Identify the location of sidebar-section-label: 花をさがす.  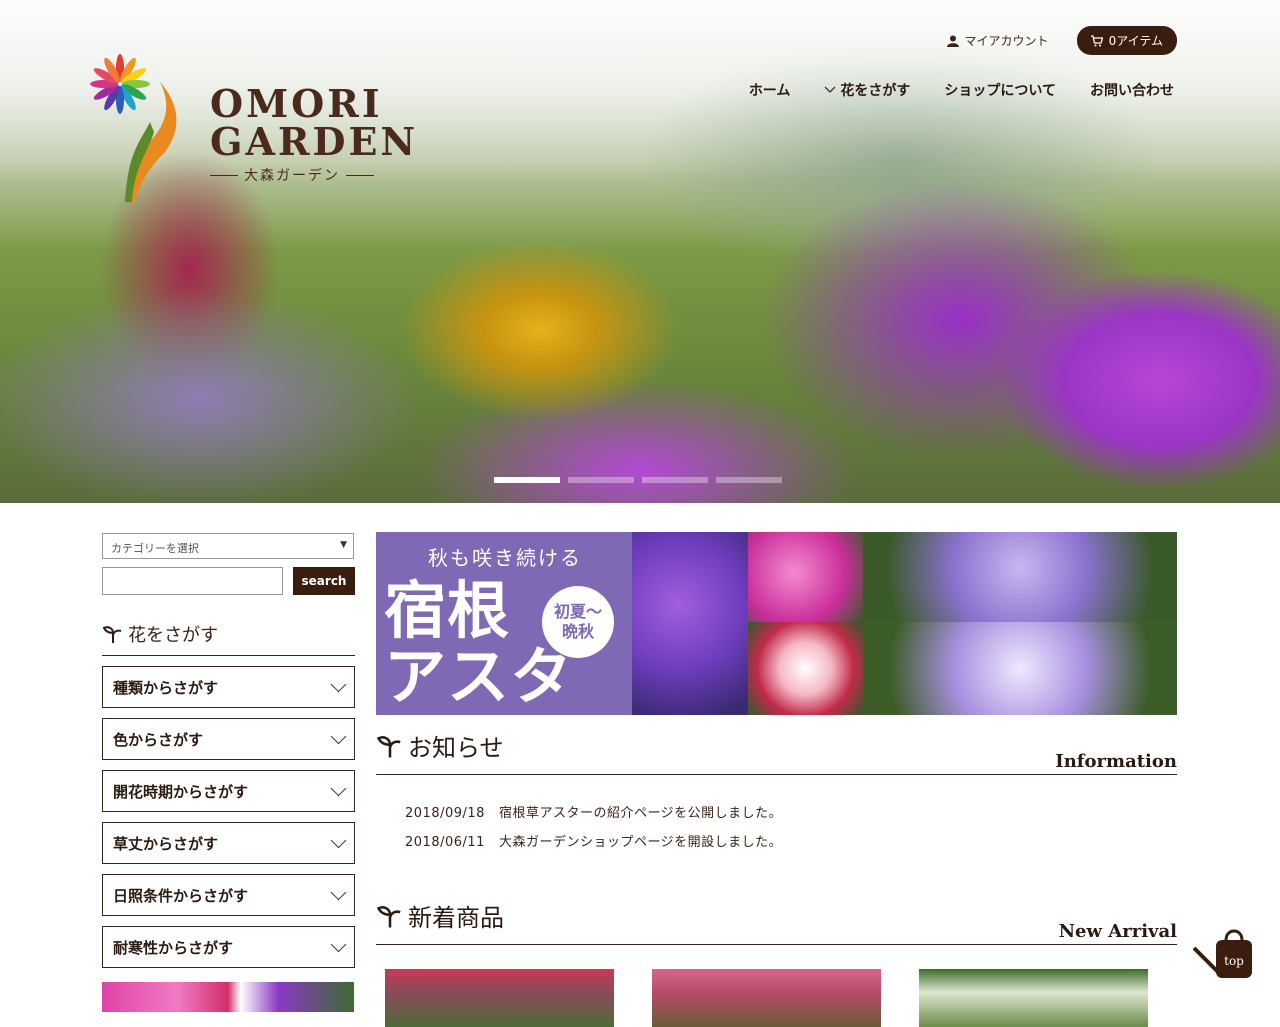
(173, 635).